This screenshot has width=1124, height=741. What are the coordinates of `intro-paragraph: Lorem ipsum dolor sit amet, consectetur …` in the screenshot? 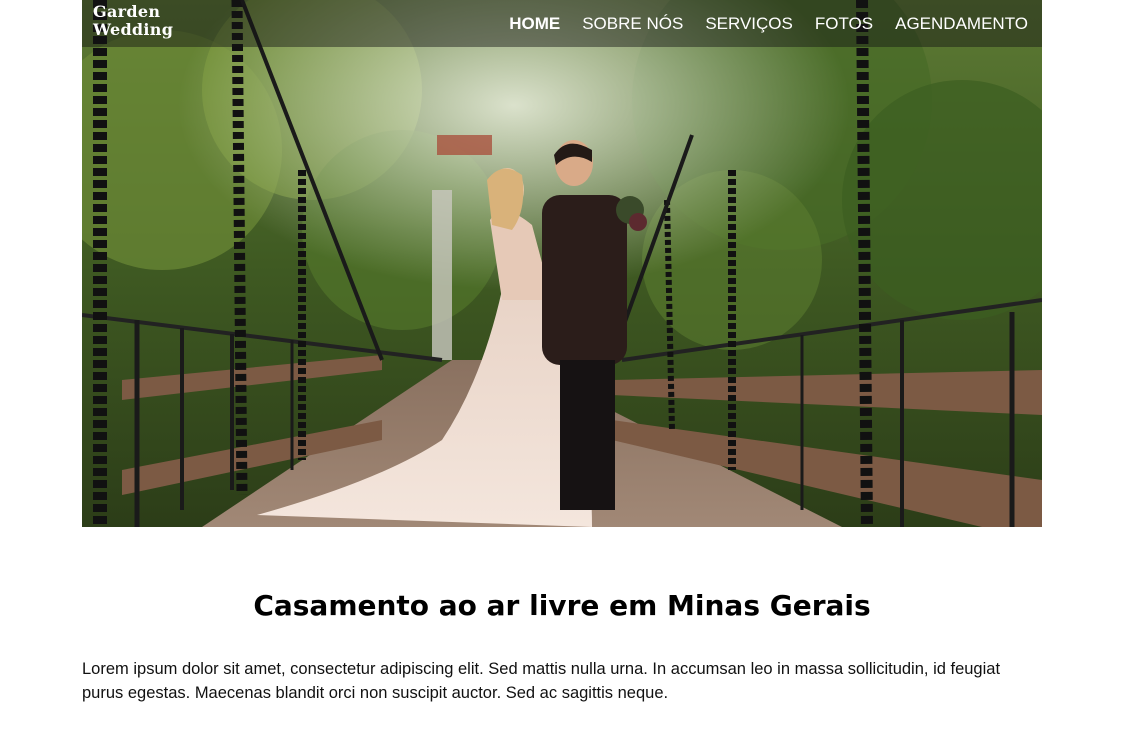 It's located at (541, 681).